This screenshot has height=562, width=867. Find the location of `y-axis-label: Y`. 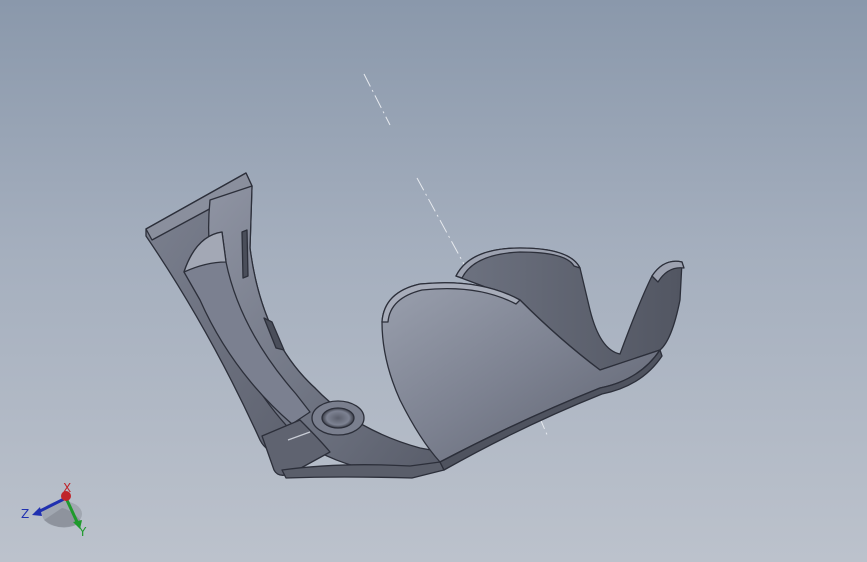

y-axis-label: Y is located at coordinates (82, 532).